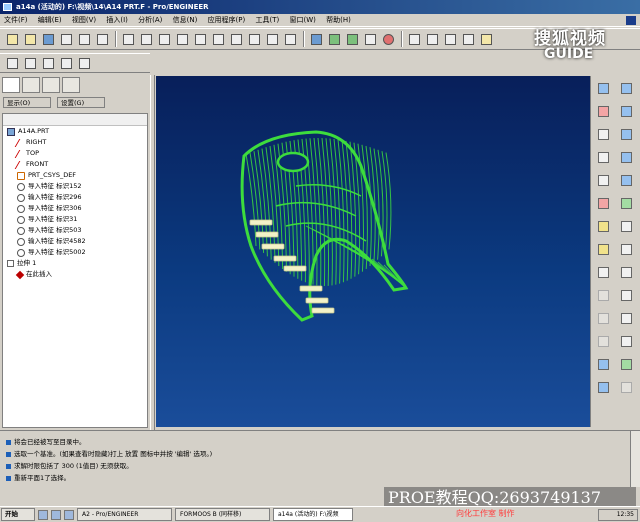 Image resolution: width=640 pixels, height=522 pixels. I want to click on style-icon, so click(626, 180).